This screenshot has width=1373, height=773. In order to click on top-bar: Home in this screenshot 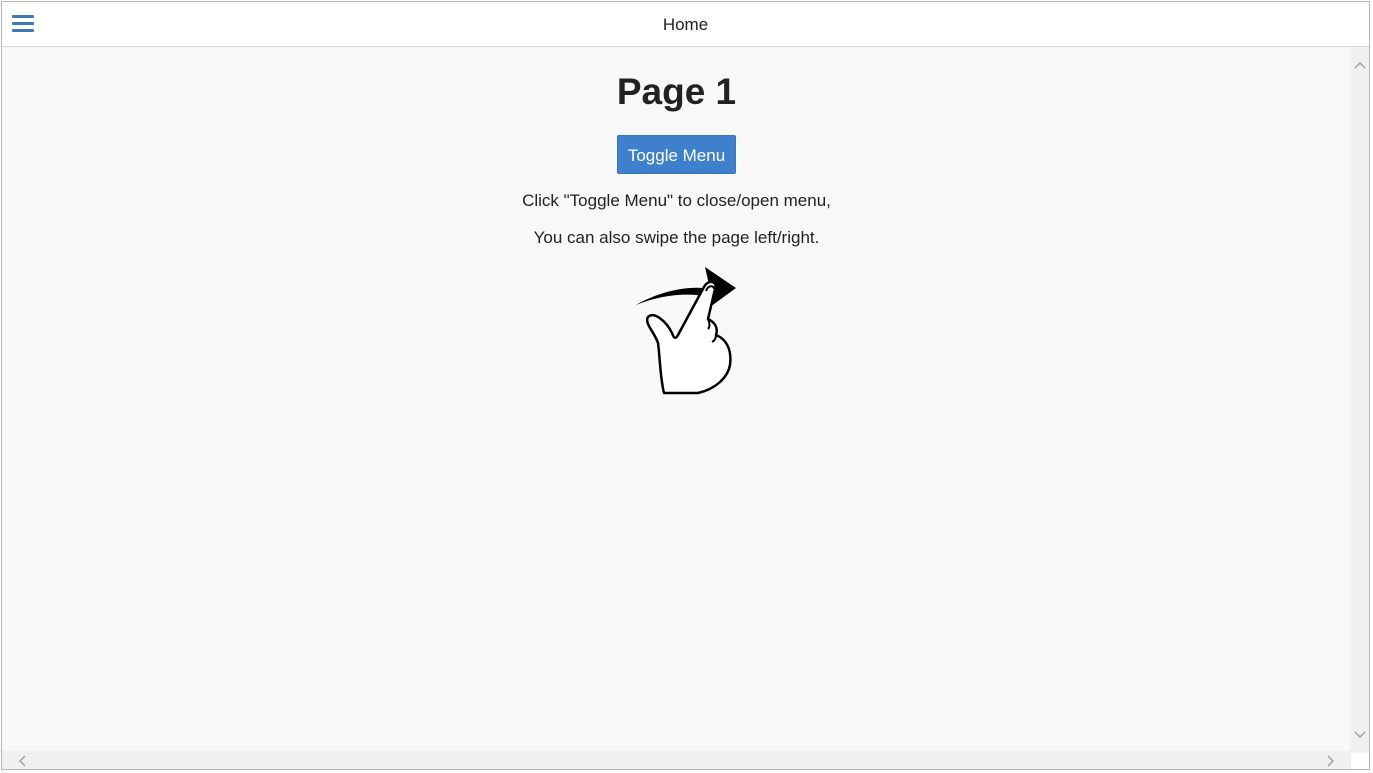, I will do `click(685, 24)`.